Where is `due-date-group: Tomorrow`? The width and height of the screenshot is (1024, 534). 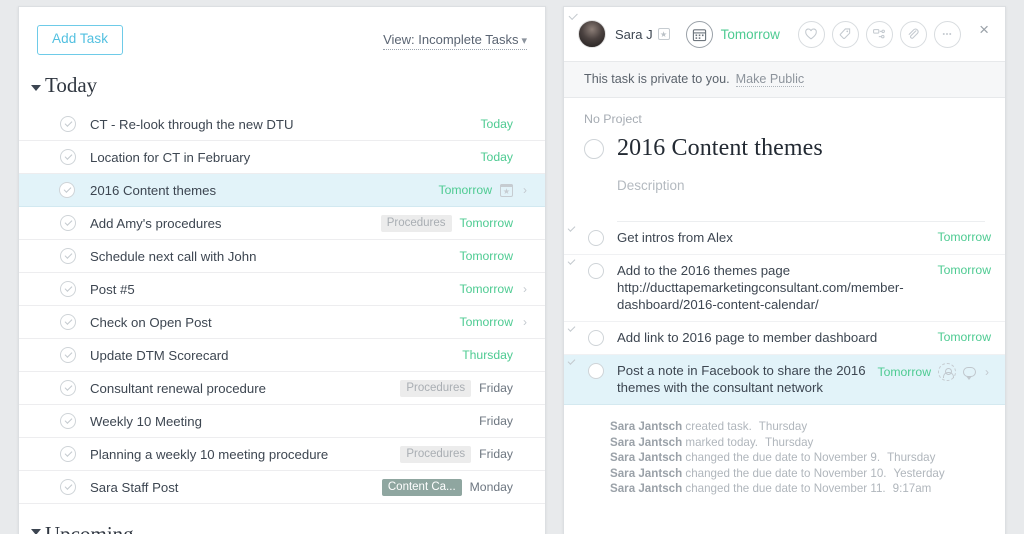
due-date-group: Tomorrow is located at coordinates (732, 34).